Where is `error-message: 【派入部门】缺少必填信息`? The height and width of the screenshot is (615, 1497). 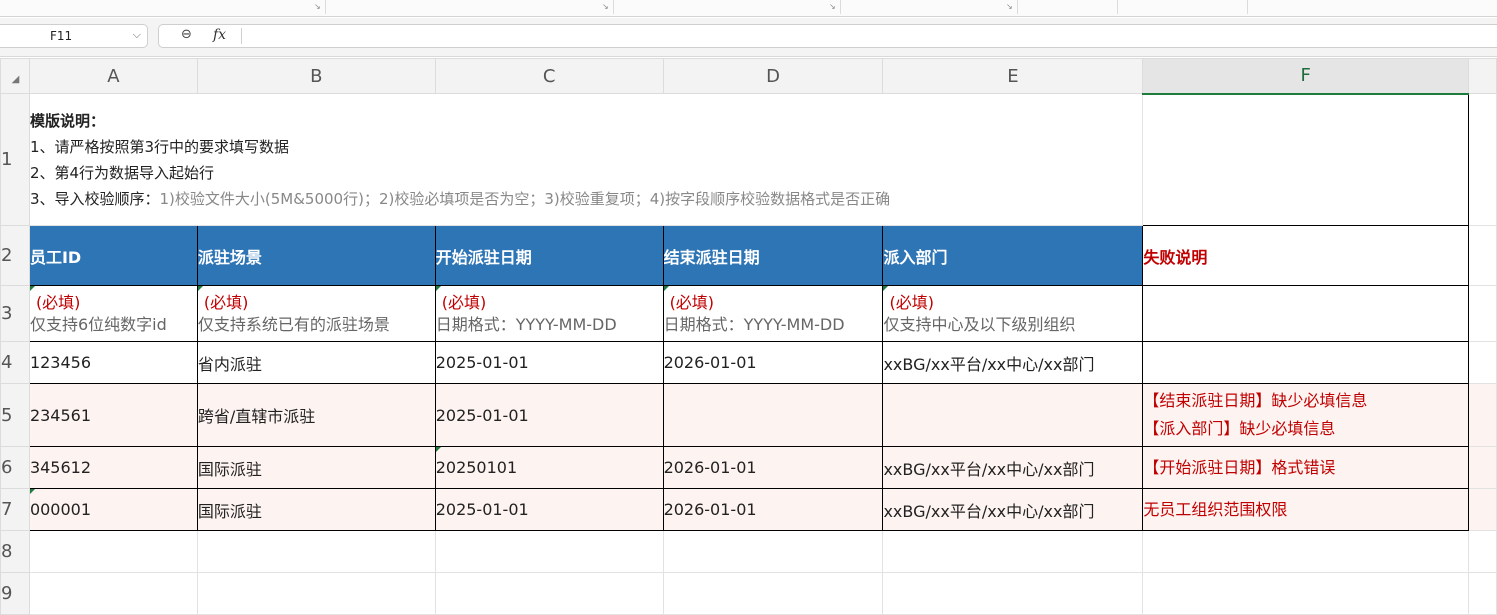 error-message: 【派入部门】缺少必填信息 is located at coordinates (1239, 428).